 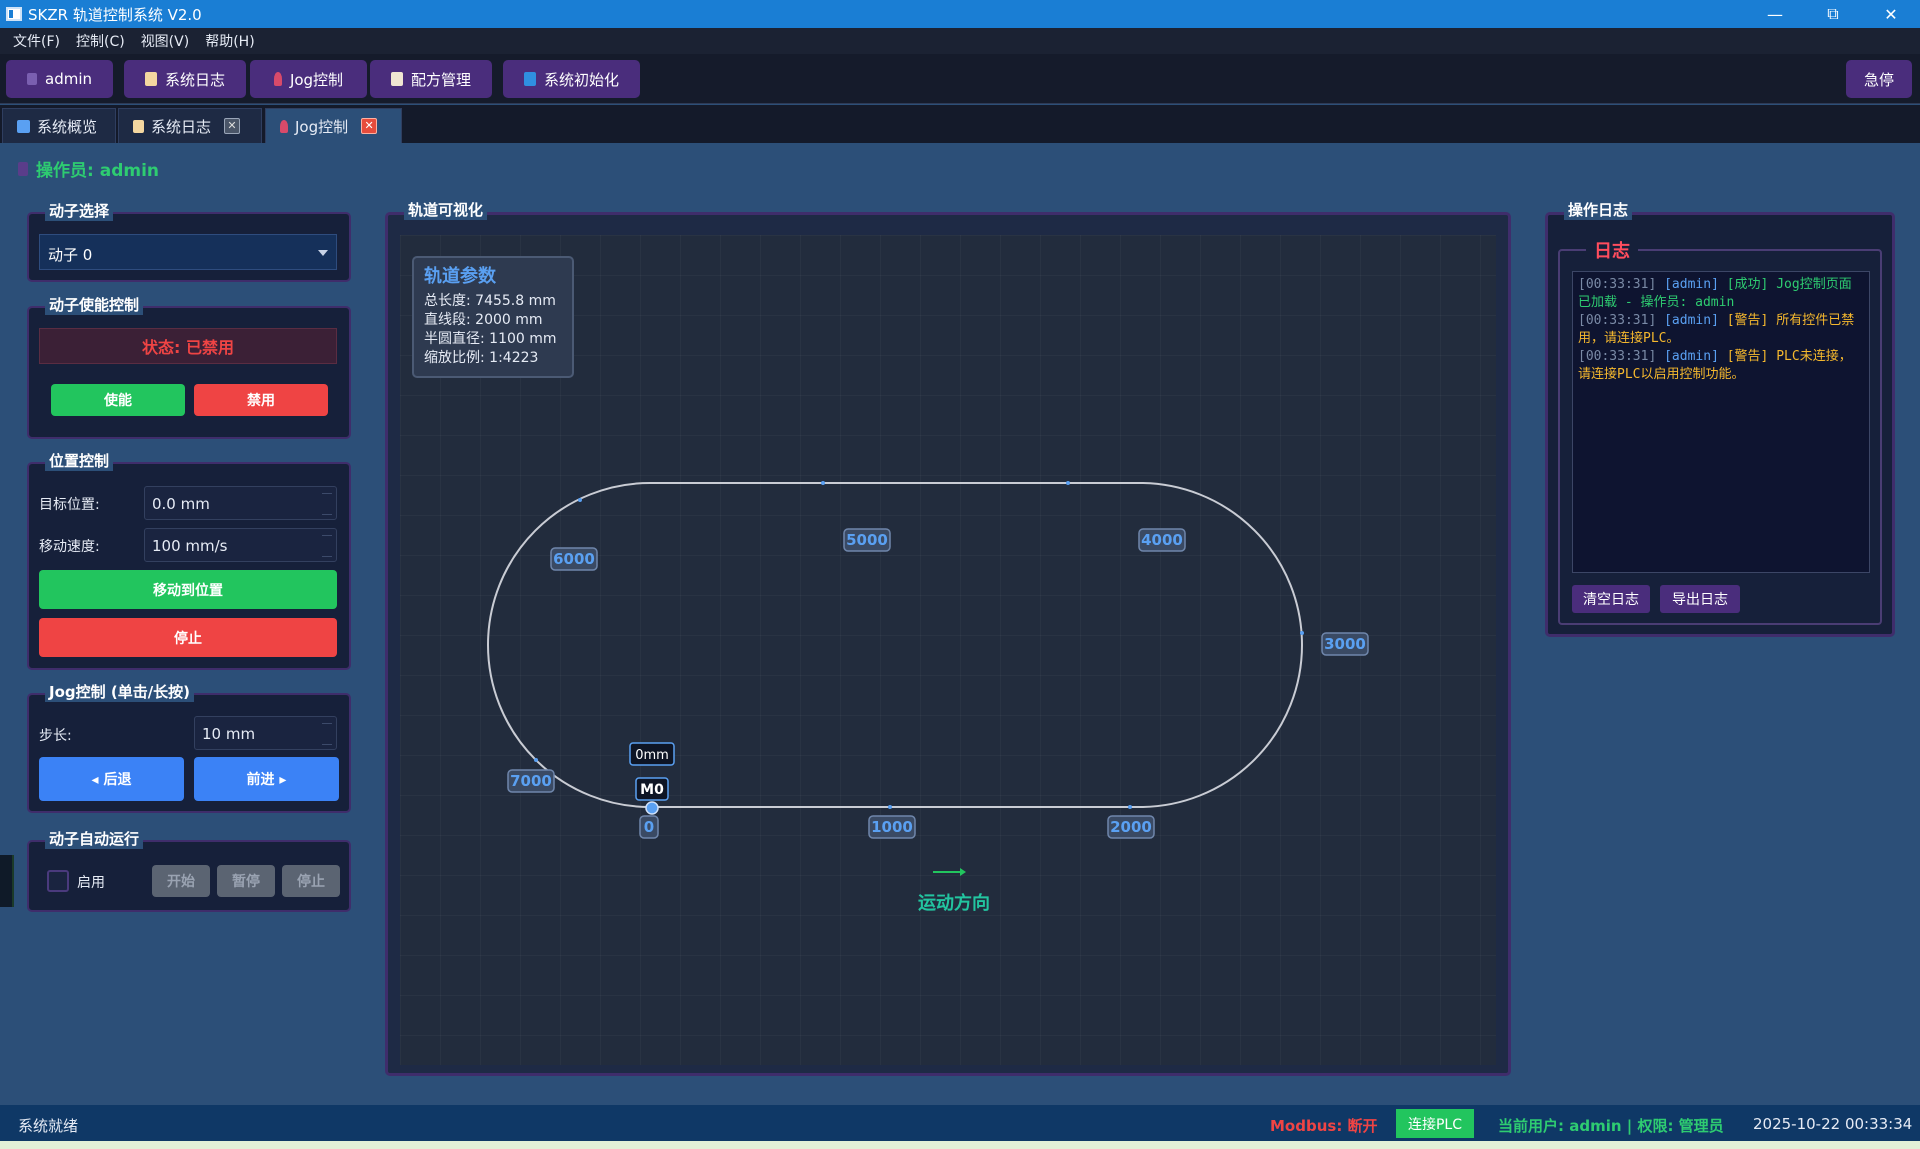 What do you see at coordinates (68, 79) in the screenshot?
I see `user-button-label: admin` at bounding box center [68, 79].